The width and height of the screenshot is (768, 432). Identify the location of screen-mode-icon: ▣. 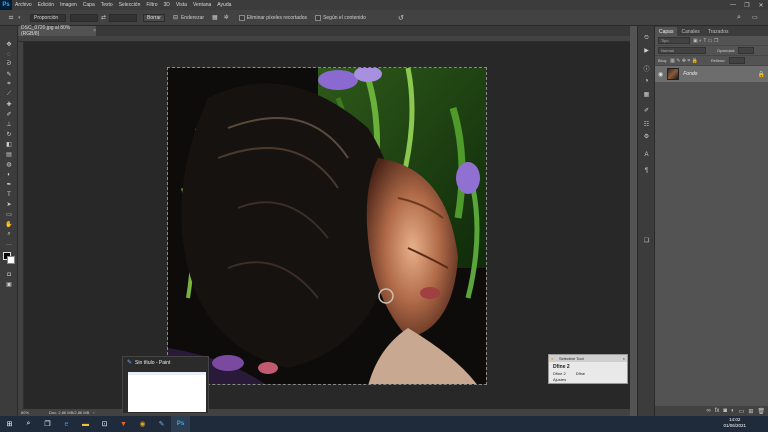
(9, 284).